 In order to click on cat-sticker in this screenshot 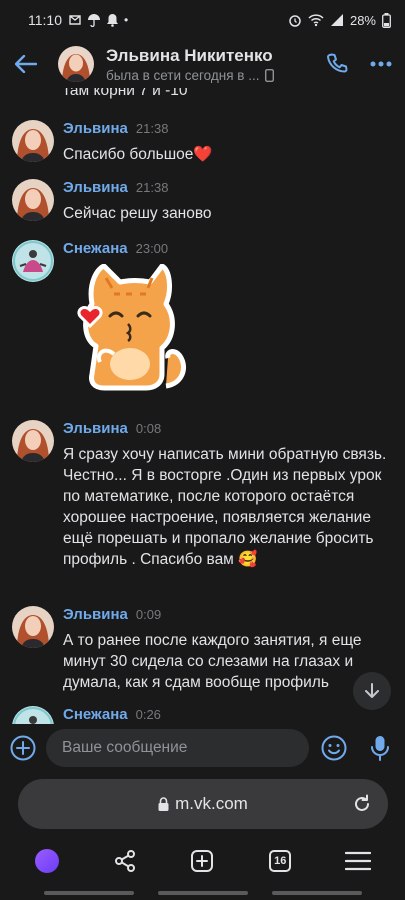, I will do `click(131, 328)`.